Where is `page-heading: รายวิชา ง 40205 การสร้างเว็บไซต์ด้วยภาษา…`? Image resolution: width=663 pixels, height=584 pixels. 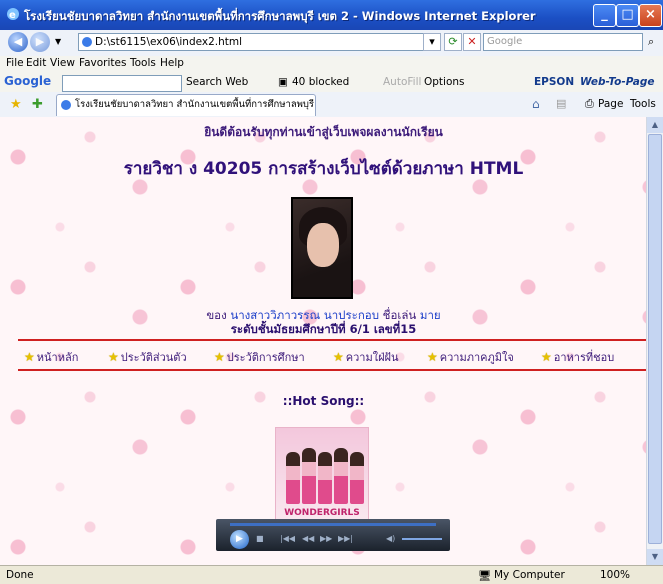
page-heading: รายวิชา ง 40205 การสร้างเว็บไซต์ด้วยภาษา… is located at coordinates (323, 169).